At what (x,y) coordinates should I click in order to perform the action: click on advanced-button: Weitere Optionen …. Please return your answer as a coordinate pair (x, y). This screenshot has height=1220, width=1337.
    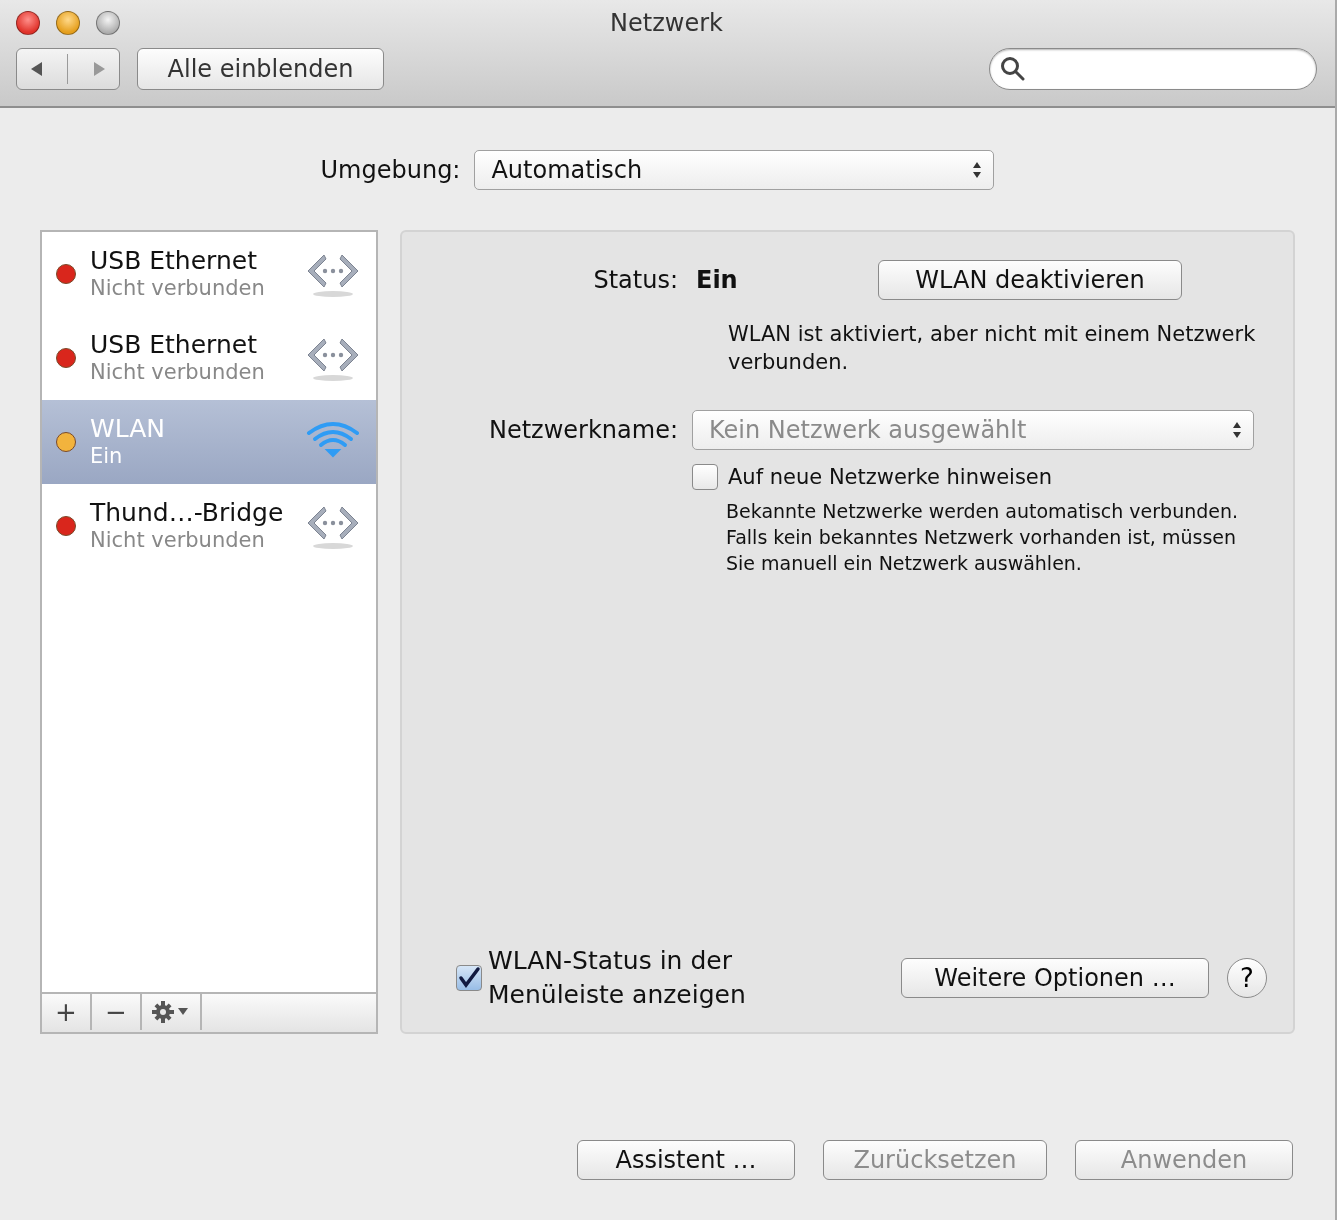
    Looking at the image, I should click on (1055, 978).